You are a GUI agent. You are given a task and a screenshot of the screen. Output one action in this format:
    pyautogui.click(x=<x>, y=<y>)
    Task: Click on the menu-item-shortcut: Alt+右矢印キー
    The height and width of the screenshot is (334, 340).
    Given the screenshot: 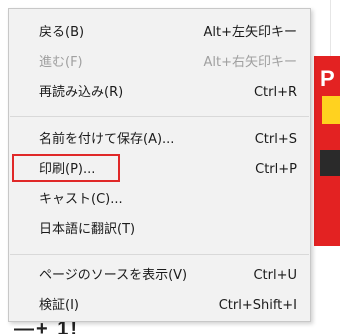 What is the action you would take?
    pyautogui.click(x=250, y=62)
    